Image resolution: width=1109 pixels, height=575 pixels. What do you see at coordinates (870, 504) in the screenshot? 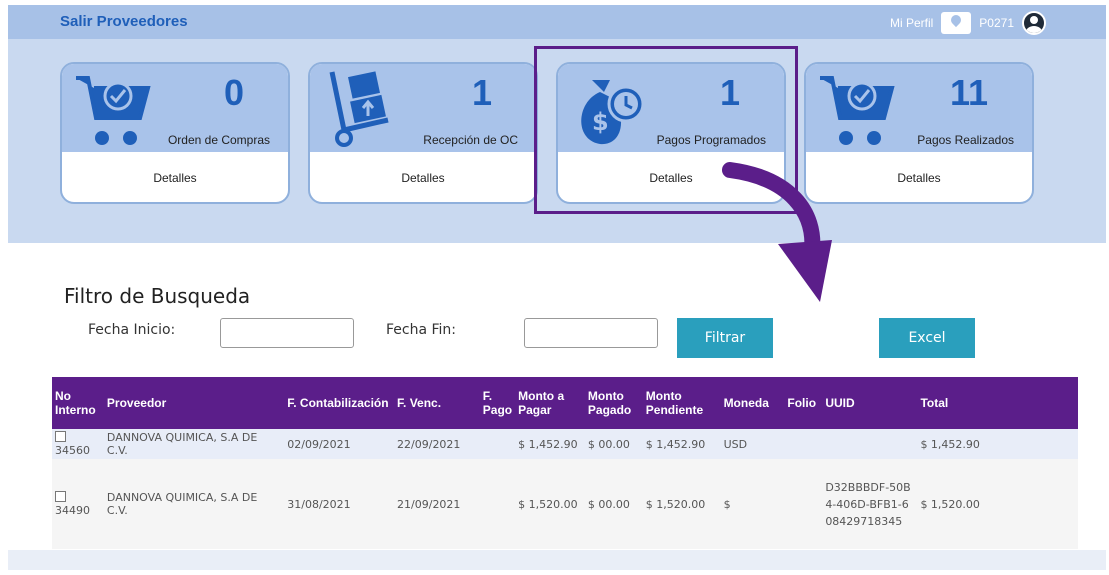
I see `cell-uuid: D32BBBDF-50B4-406D-BFB1-608429718345` at bounding box center [870, 504].